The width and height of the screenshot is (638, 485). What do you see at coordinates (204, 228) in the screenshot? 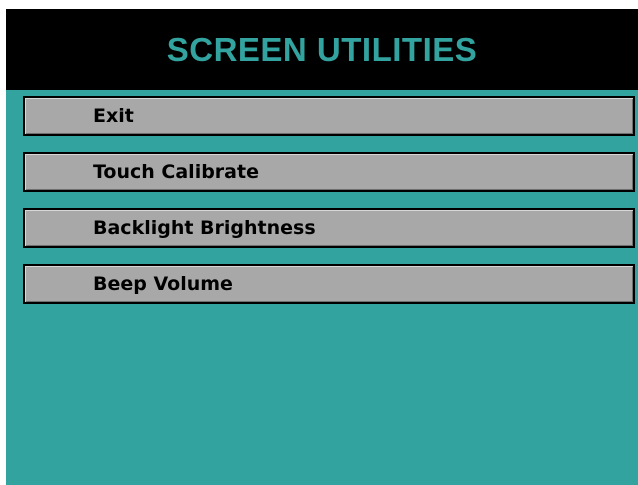
I see `backlight-brightness-button-label: Backlight Brightness` at bounding box center [204, 228].